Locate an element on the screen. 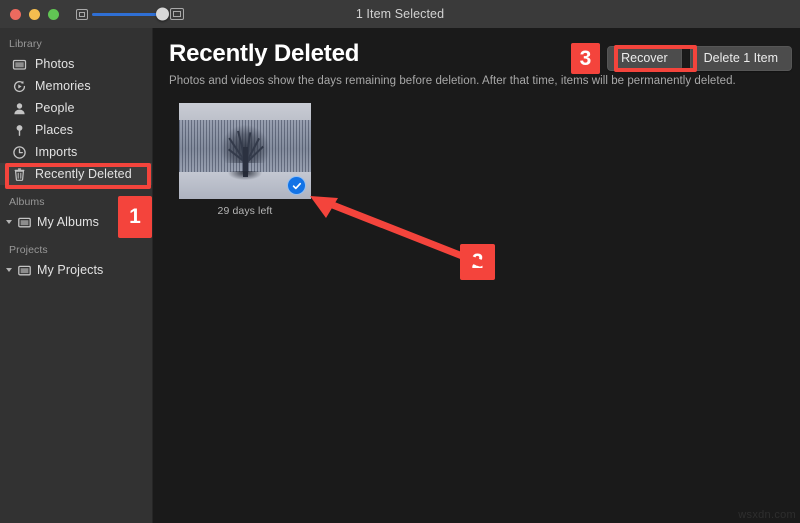 The image size is (800, 523). sidebar-item-imports: Imports is located at coordinates (76, 152).